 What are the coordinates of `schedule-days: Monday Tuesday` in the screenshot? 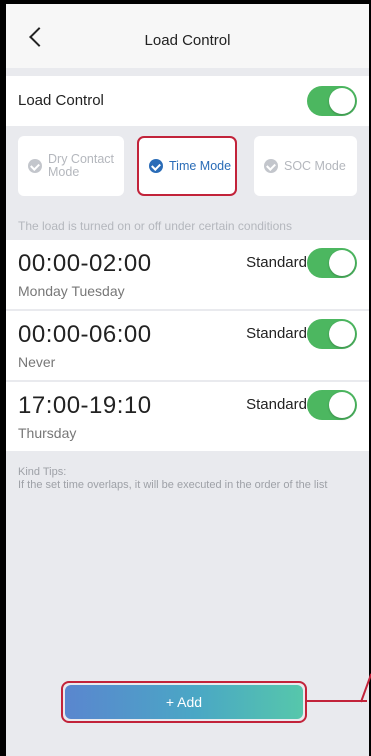 It's located at (71, 291).